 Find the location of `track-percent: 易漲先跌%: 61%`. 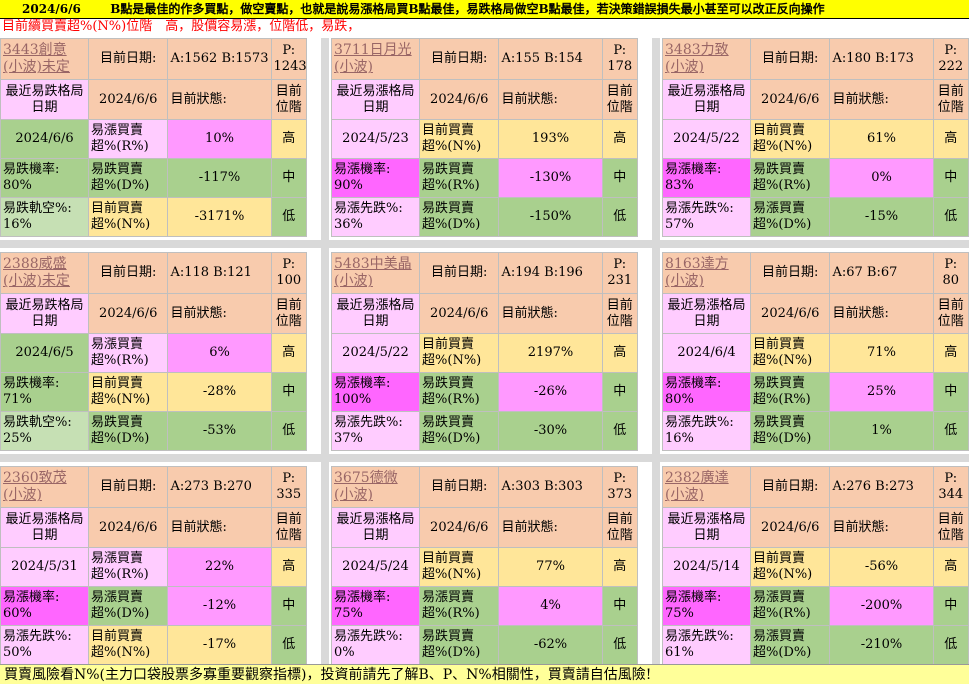

track-percent: 易漲先跌%: 61% is located at coordinates (706, 645).